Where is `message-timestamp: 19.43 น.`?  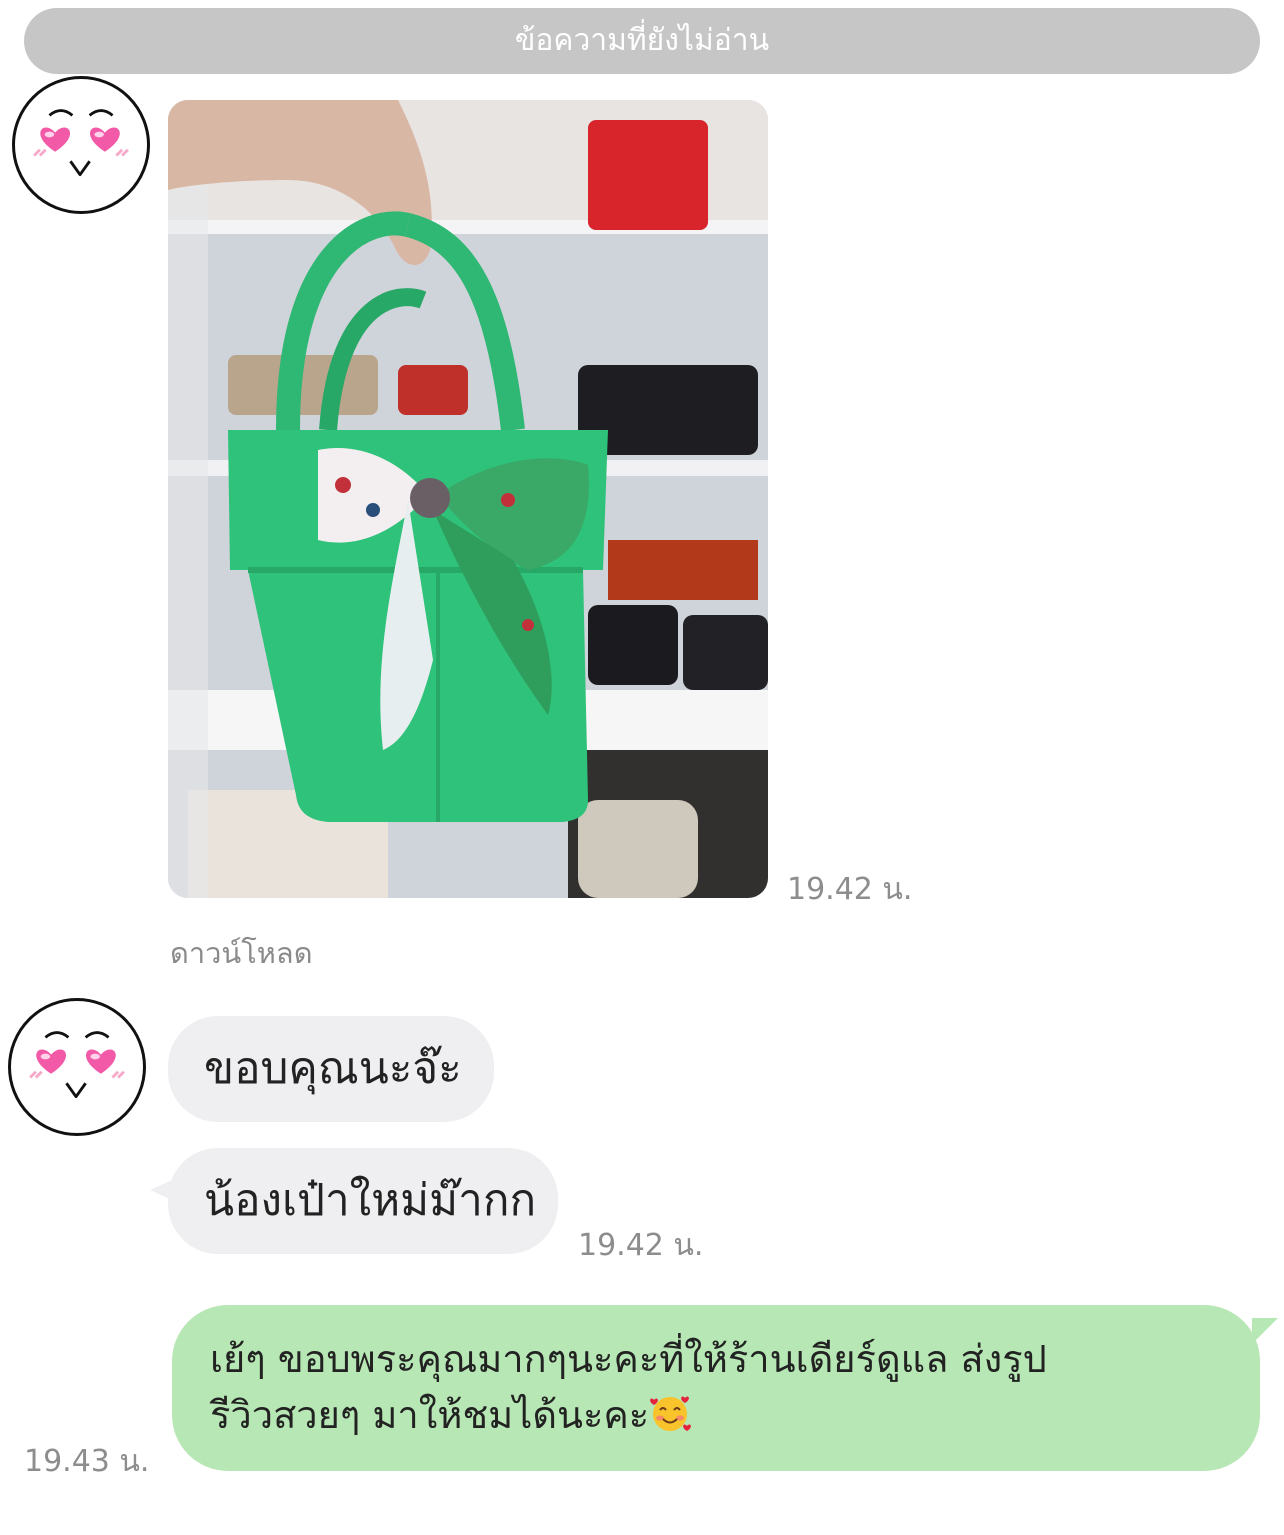 message-timestamp: 19.43 น. is located at coordinates (87, 1461).